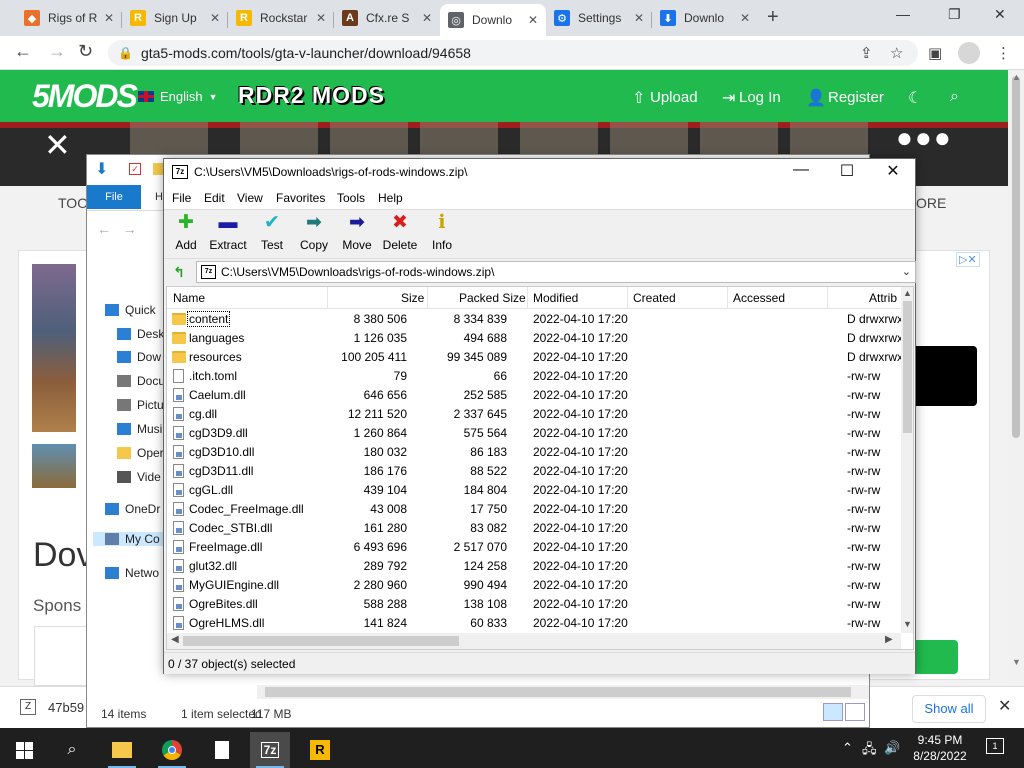 This screenshot has height=768, width=1024. Describe the element at coordinates (281, 18) in the screenshot. I see `browser-tab-rockstar: R Rockstar ✕` at that location.